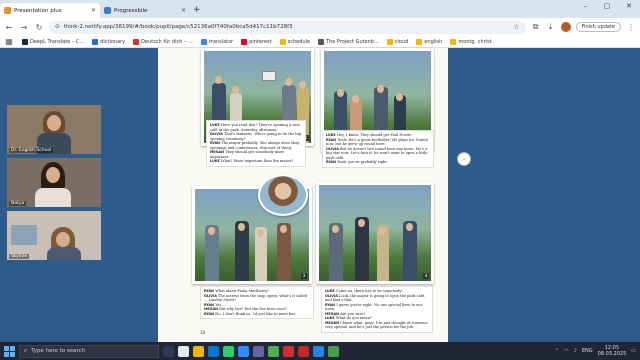 The height and width of the screenshot is (360, 640). What do you see at coordinates (54, 235) in the screenshot?
I see `video-tile: Skyline` at bounding box center [54, 235].